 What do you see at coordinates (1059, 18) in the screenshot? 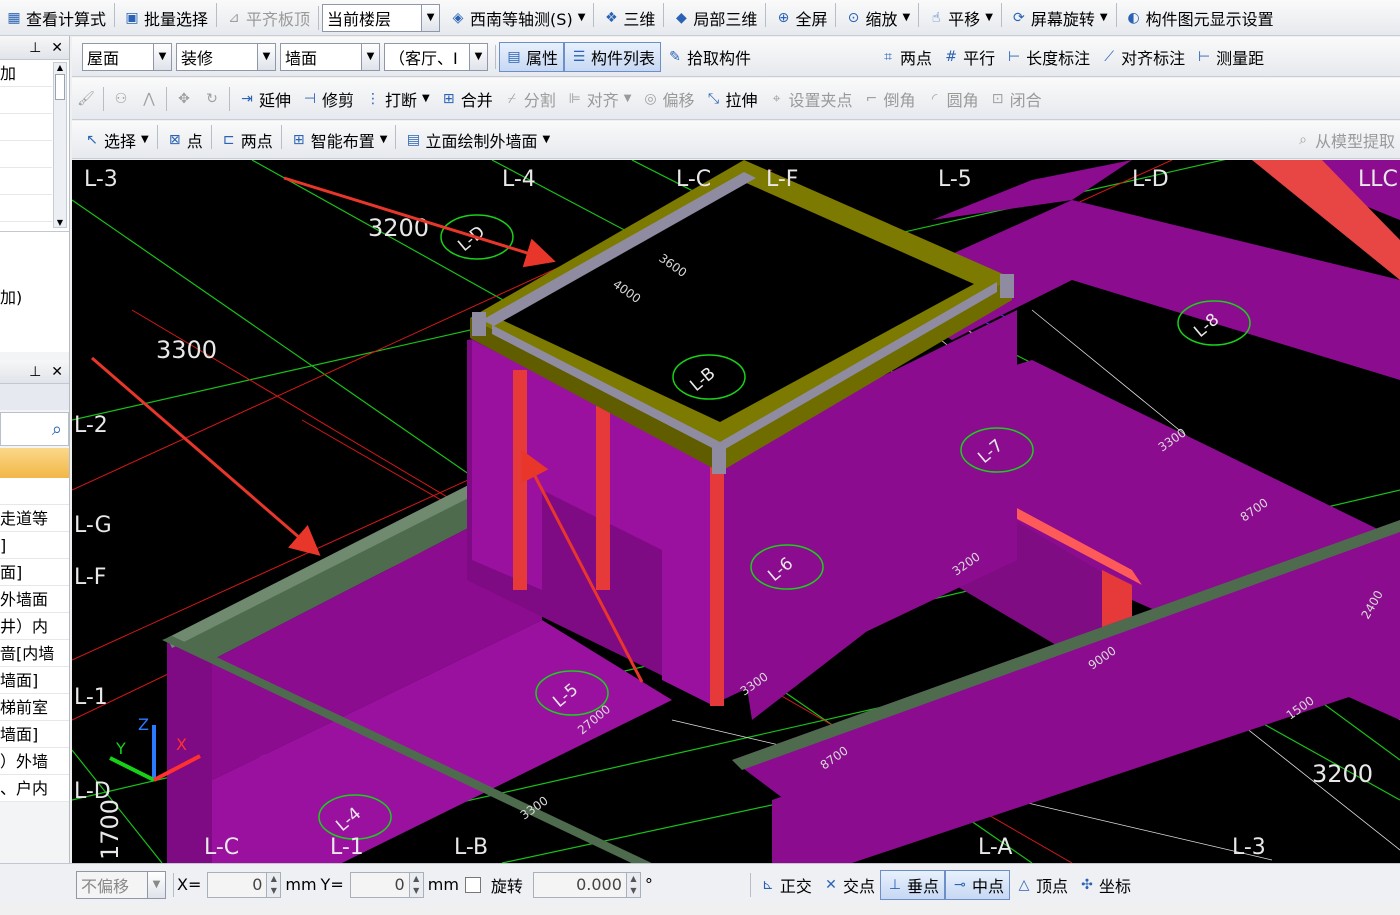
I see `screen-rotate-dropdown: ⟳ 屏幕旋转 ▼` at bounding box center [1059, 18].